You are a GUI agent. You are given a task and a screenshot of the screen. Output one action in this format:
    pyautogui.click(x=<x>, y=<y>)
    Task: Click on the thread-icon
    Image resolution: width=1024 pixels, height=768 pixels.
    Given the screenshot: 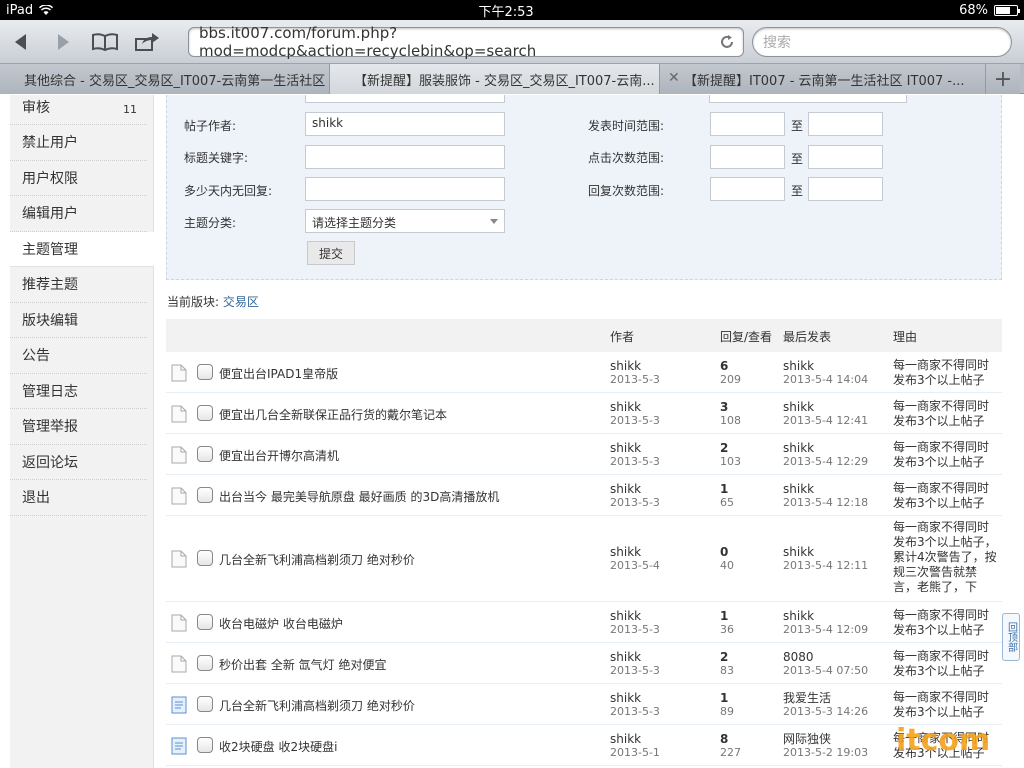 What is the action you would take?
    pyautogui.click(x=179, y=414)
    